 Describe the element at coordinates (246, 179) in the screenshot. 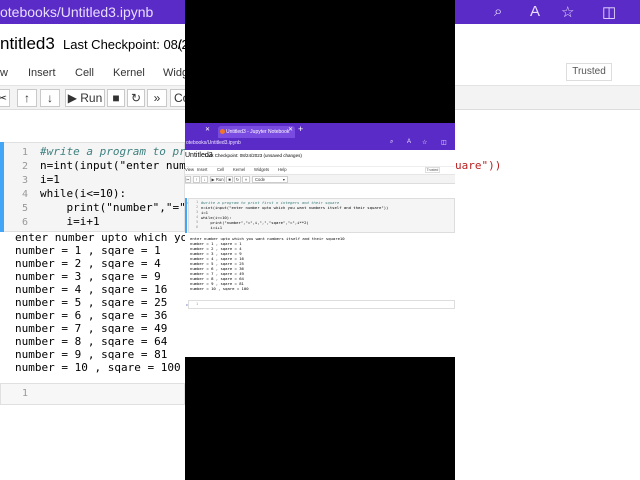

I see `fast-forward-icon: »` at that location.